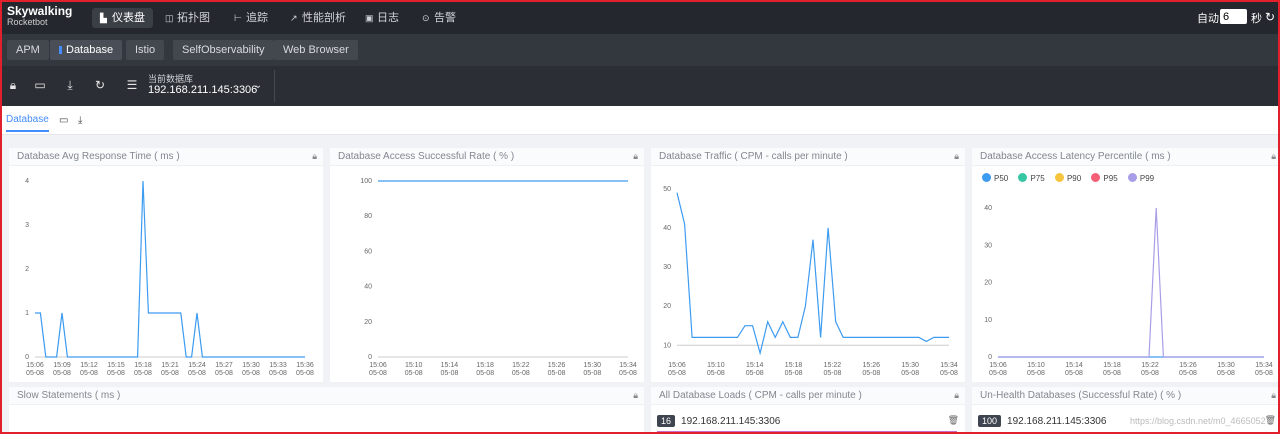  Describe the element at coordinates (1233, 16) in the screenshot. I see `auto-refresh-input` at that location.